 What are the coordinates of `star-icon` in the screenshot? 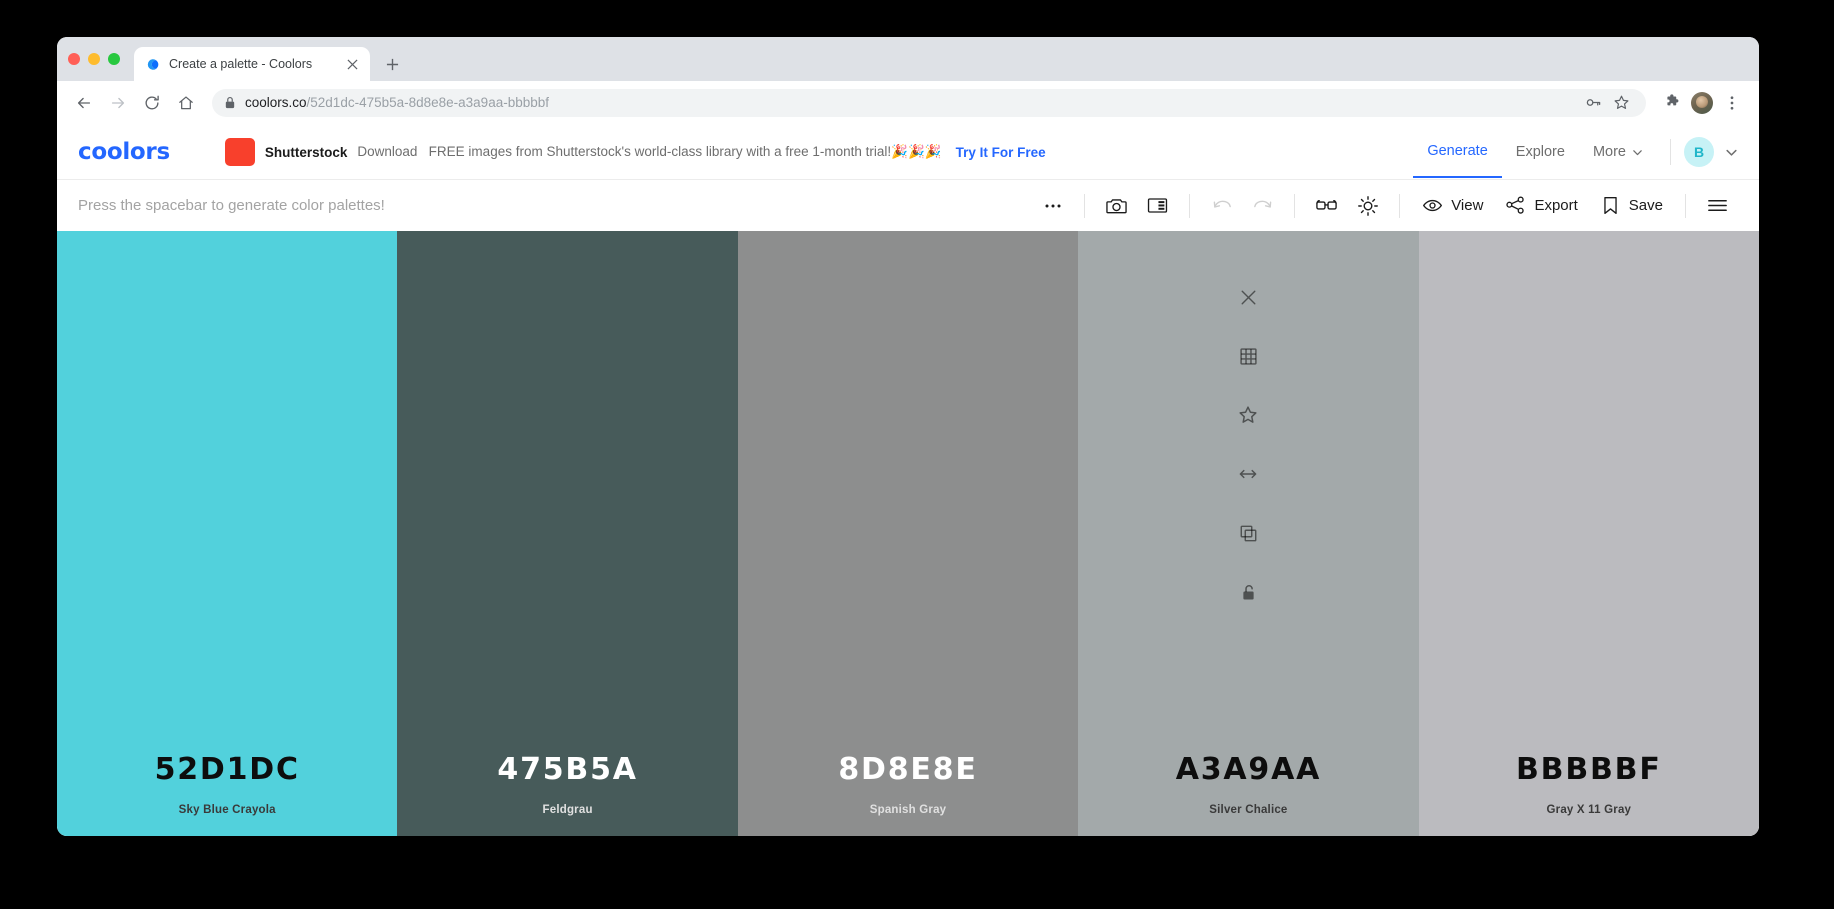 It's located at (1621, 103).